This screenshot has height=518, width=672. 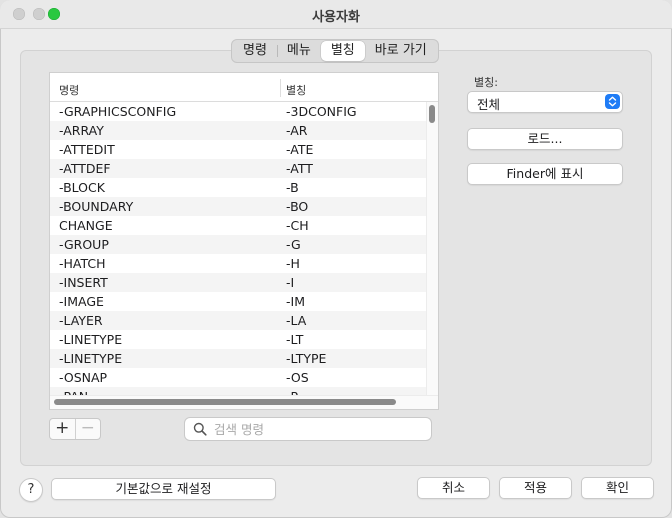 I want to click on tab-bar: 명령 메뉴 별칭 바로 가기, so click(x=335, y=51).